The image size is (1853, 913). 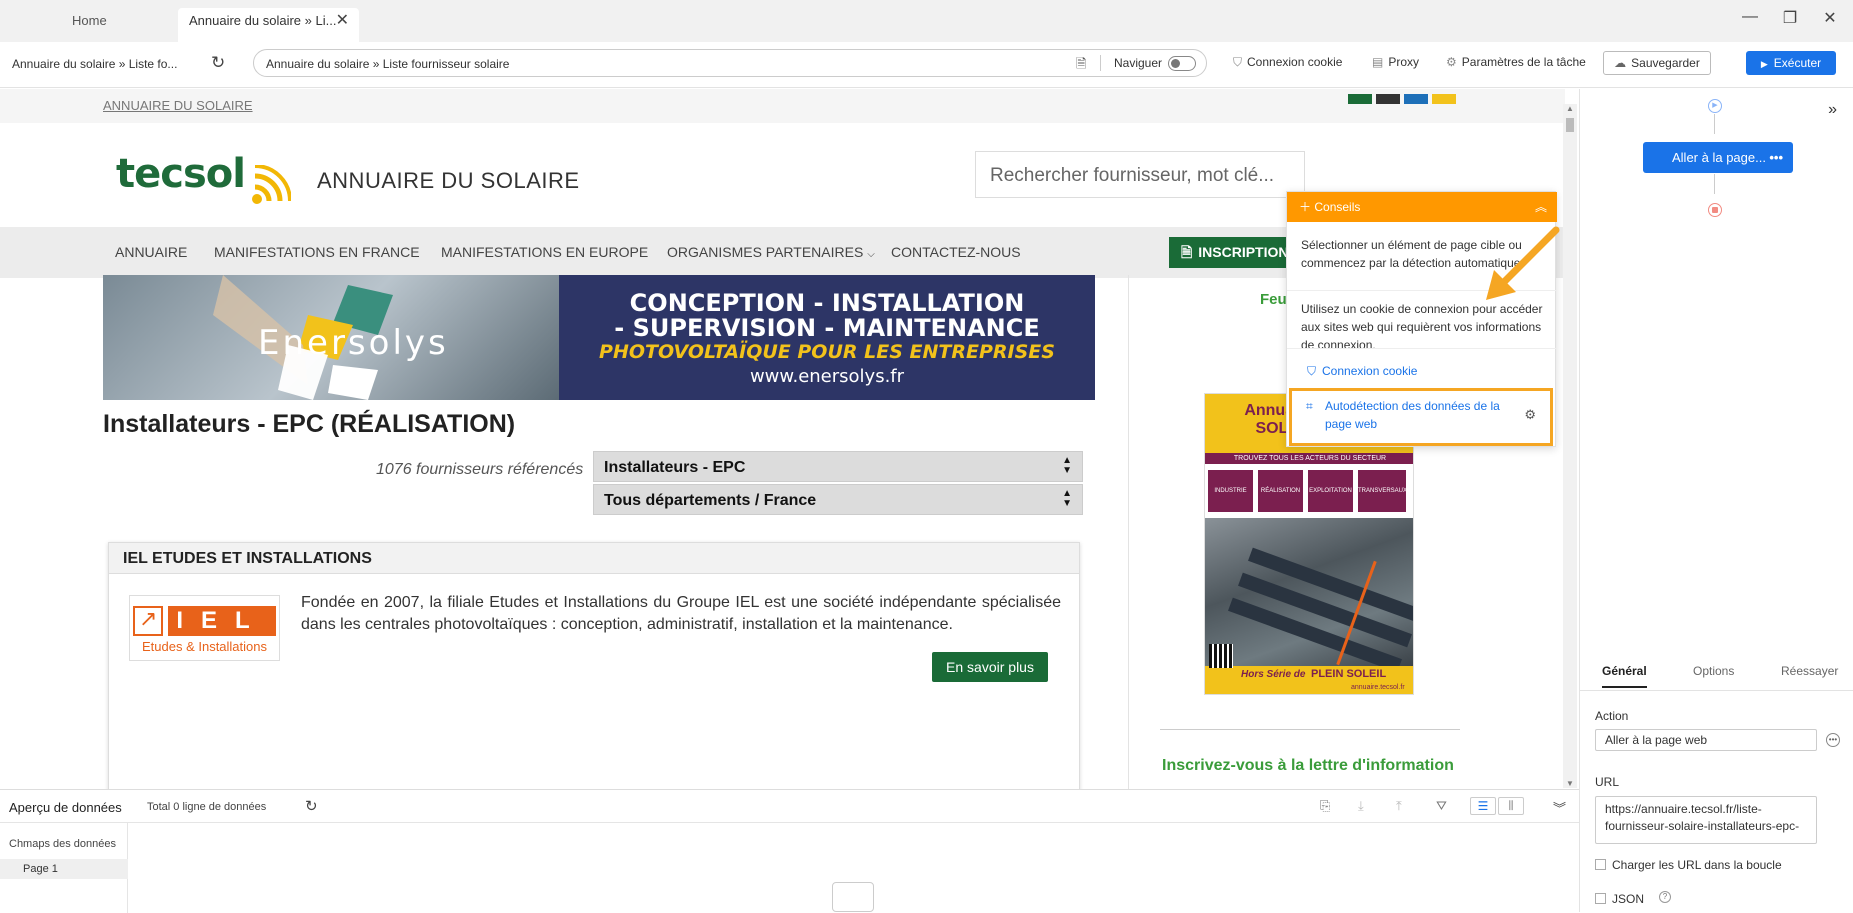 What do you see at coordinates (1570, 446) in the screenshot?
I see `site-scrollbar: ▲ ▼` at bounding box center [1570, 446].